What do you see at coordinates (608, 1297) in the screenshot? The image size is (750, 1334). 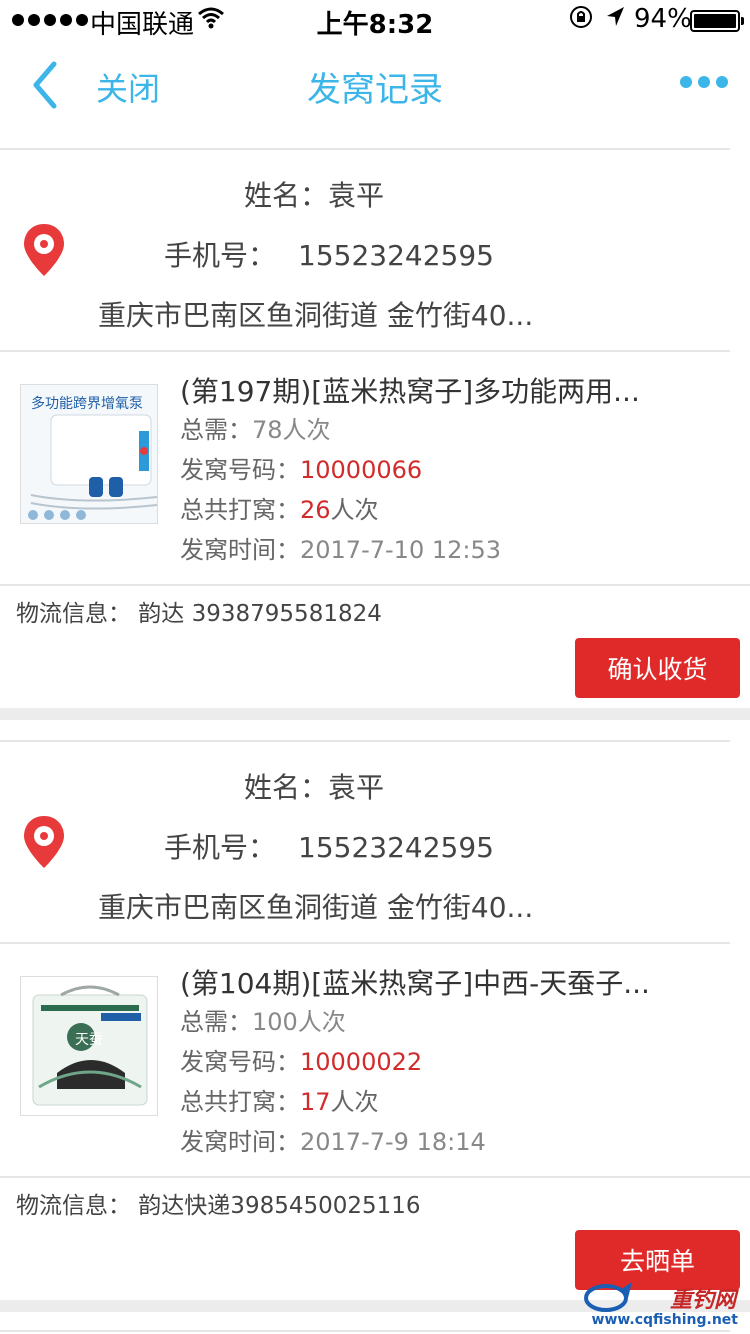 I see `watermark-logo-icon` at bounding box center [608, 1297].